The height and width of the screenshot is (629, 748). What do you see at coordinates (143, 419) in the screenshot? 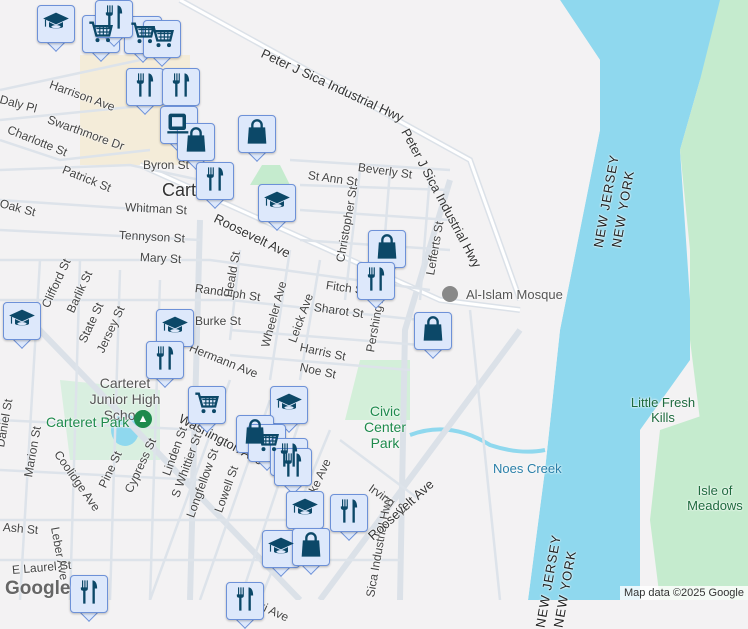
I see `tree-icon: ▲` at bounding box center [143, 419].